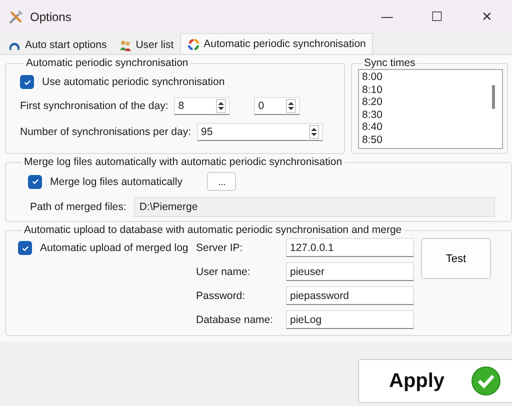 The image size is (512, 406). Describe the element at coordinates (487, 17) in the screenshot. I see `close-button: ✕` at that location.